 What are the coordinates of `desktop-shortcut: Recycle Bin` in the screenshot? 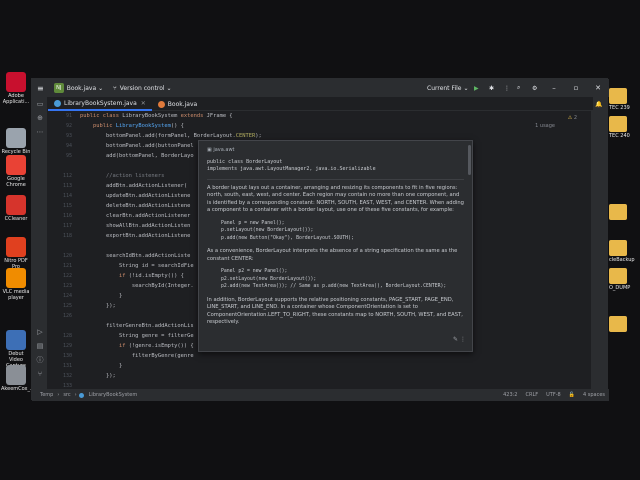 It's located at (16, 141).